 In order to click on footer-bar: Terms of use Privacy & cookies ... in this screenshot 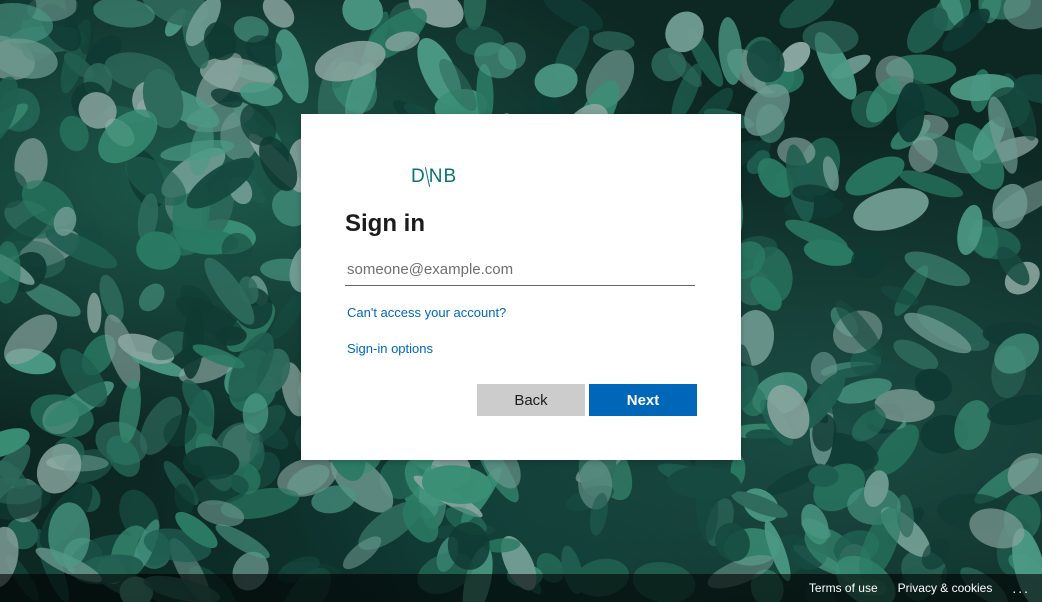, I will do `click(521, 588)`.